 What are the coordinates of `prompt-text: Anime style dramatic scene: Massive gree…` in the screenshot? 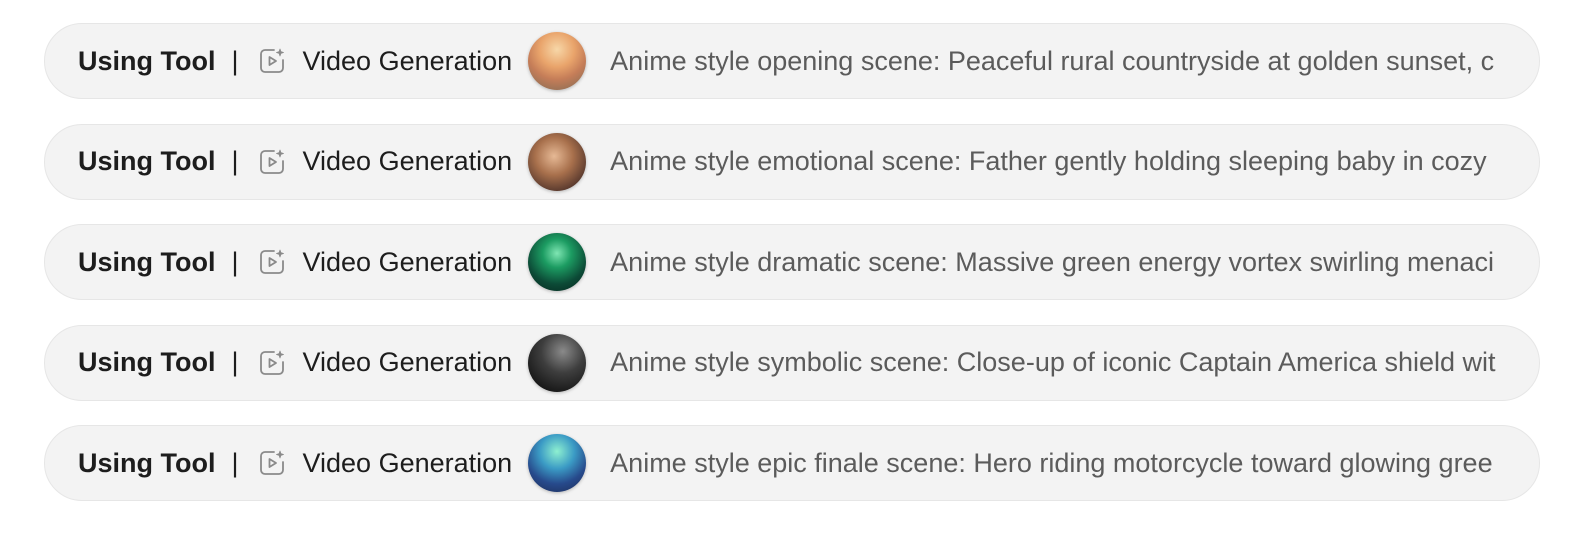 It's located at (1052, 261).